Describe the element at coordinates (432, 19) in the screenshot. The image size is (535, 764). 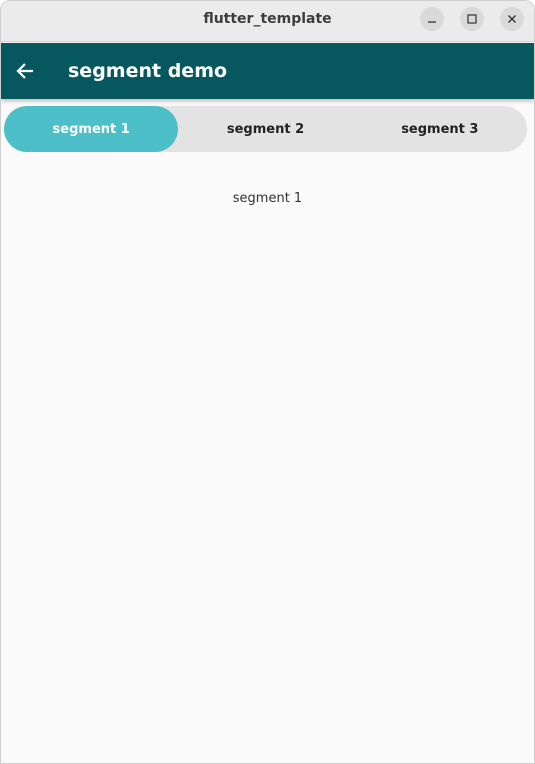
I see `minimize-button` at that location.